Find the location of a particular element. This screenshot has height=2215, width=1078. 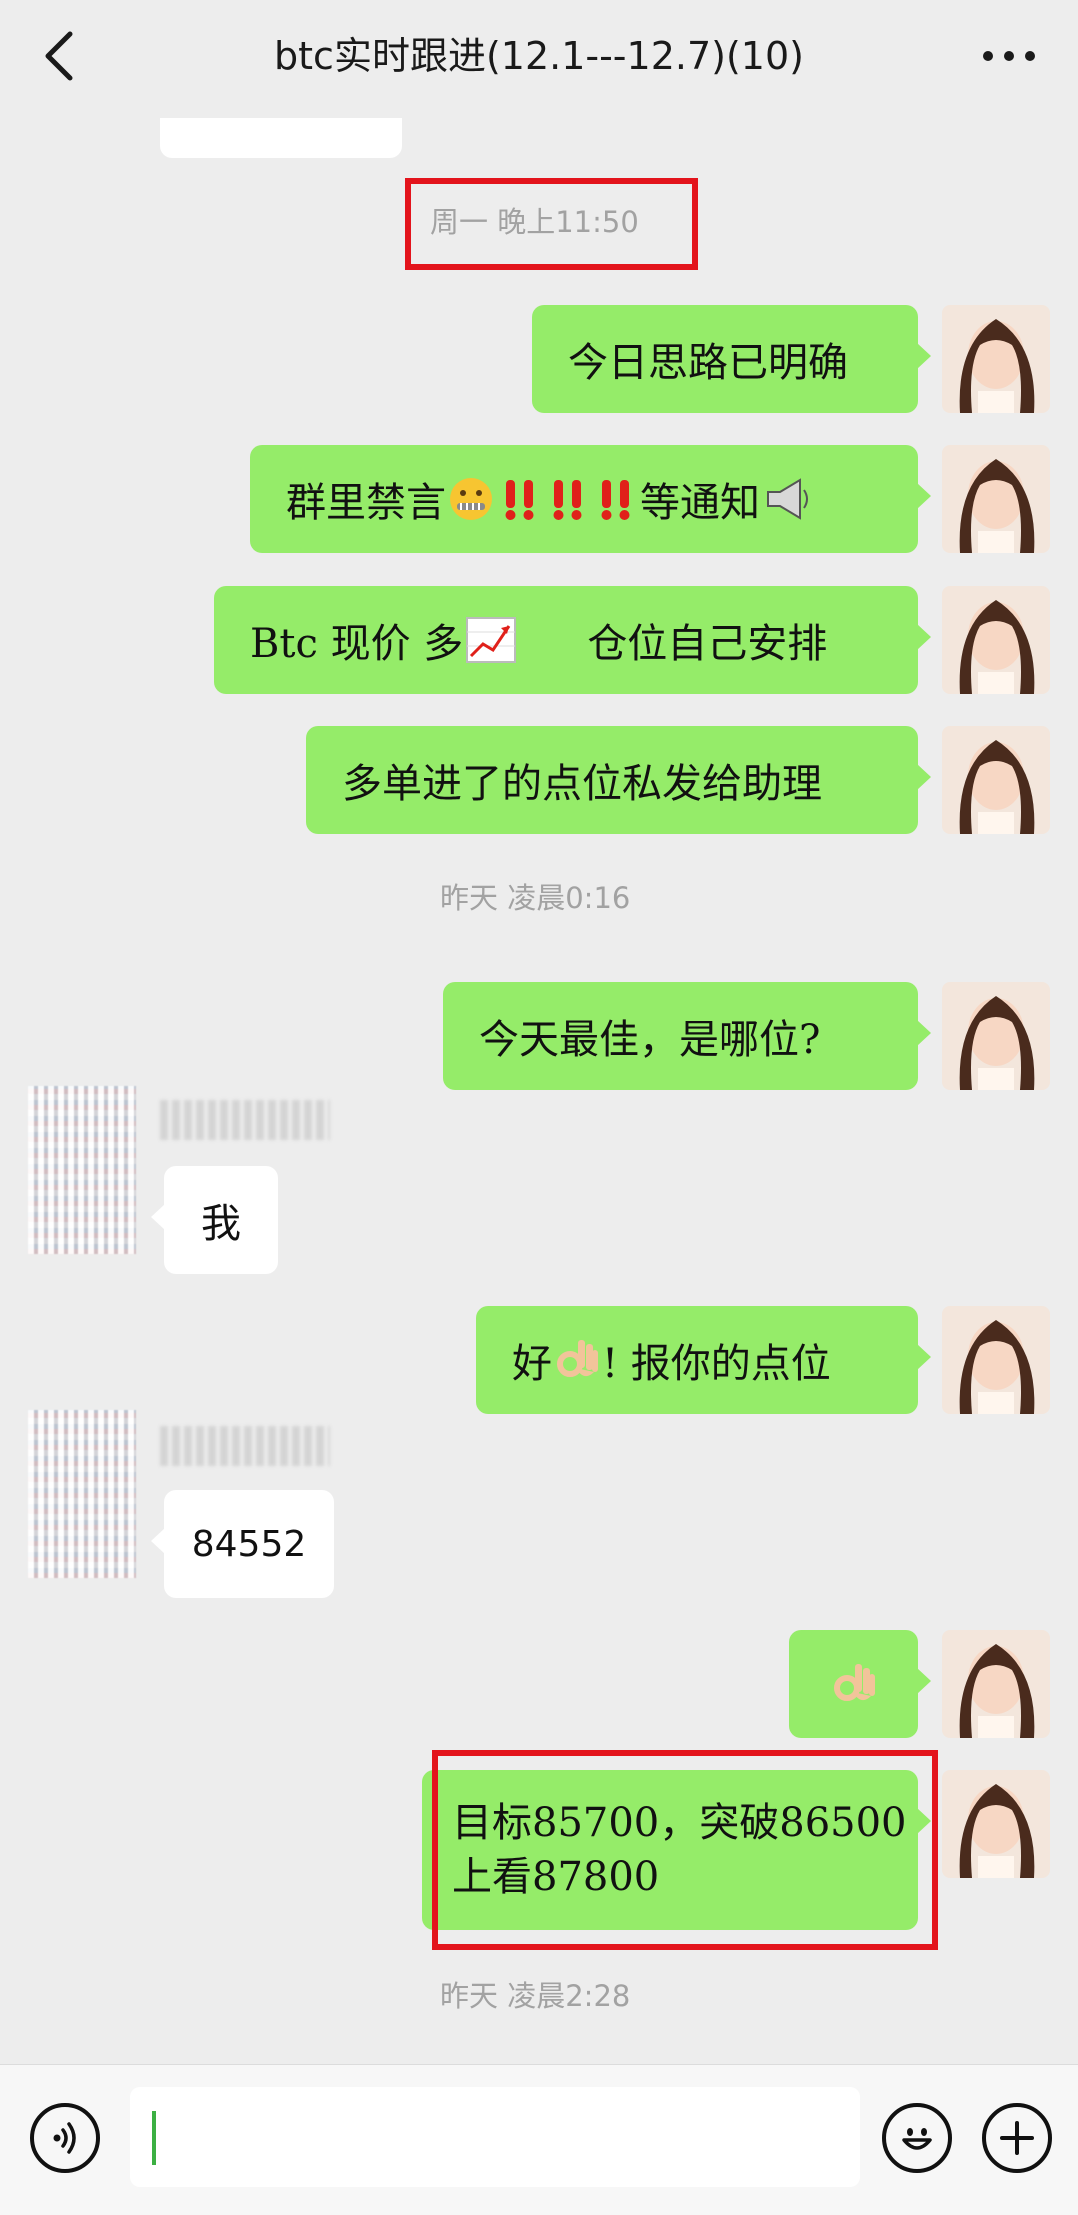

outgoing-message: 今天最佳，是哪位? is located at coordinates (687, 1036).